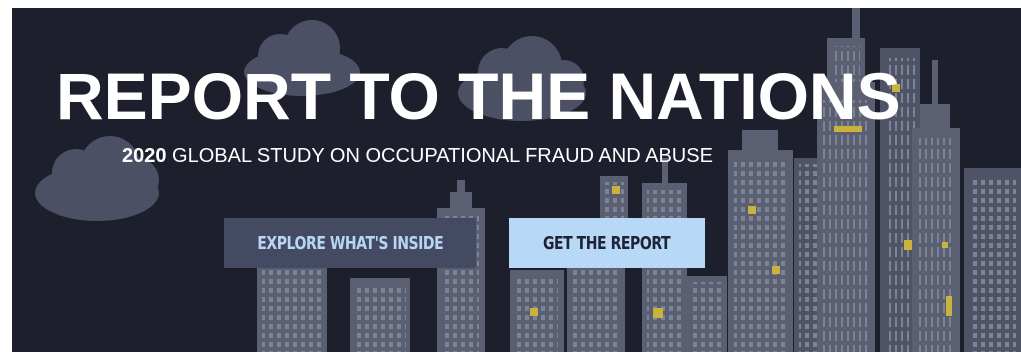 The height and width of the screenshot is (352, 1021). I want to click on subtitle-year: 2020, so click(144, 156).